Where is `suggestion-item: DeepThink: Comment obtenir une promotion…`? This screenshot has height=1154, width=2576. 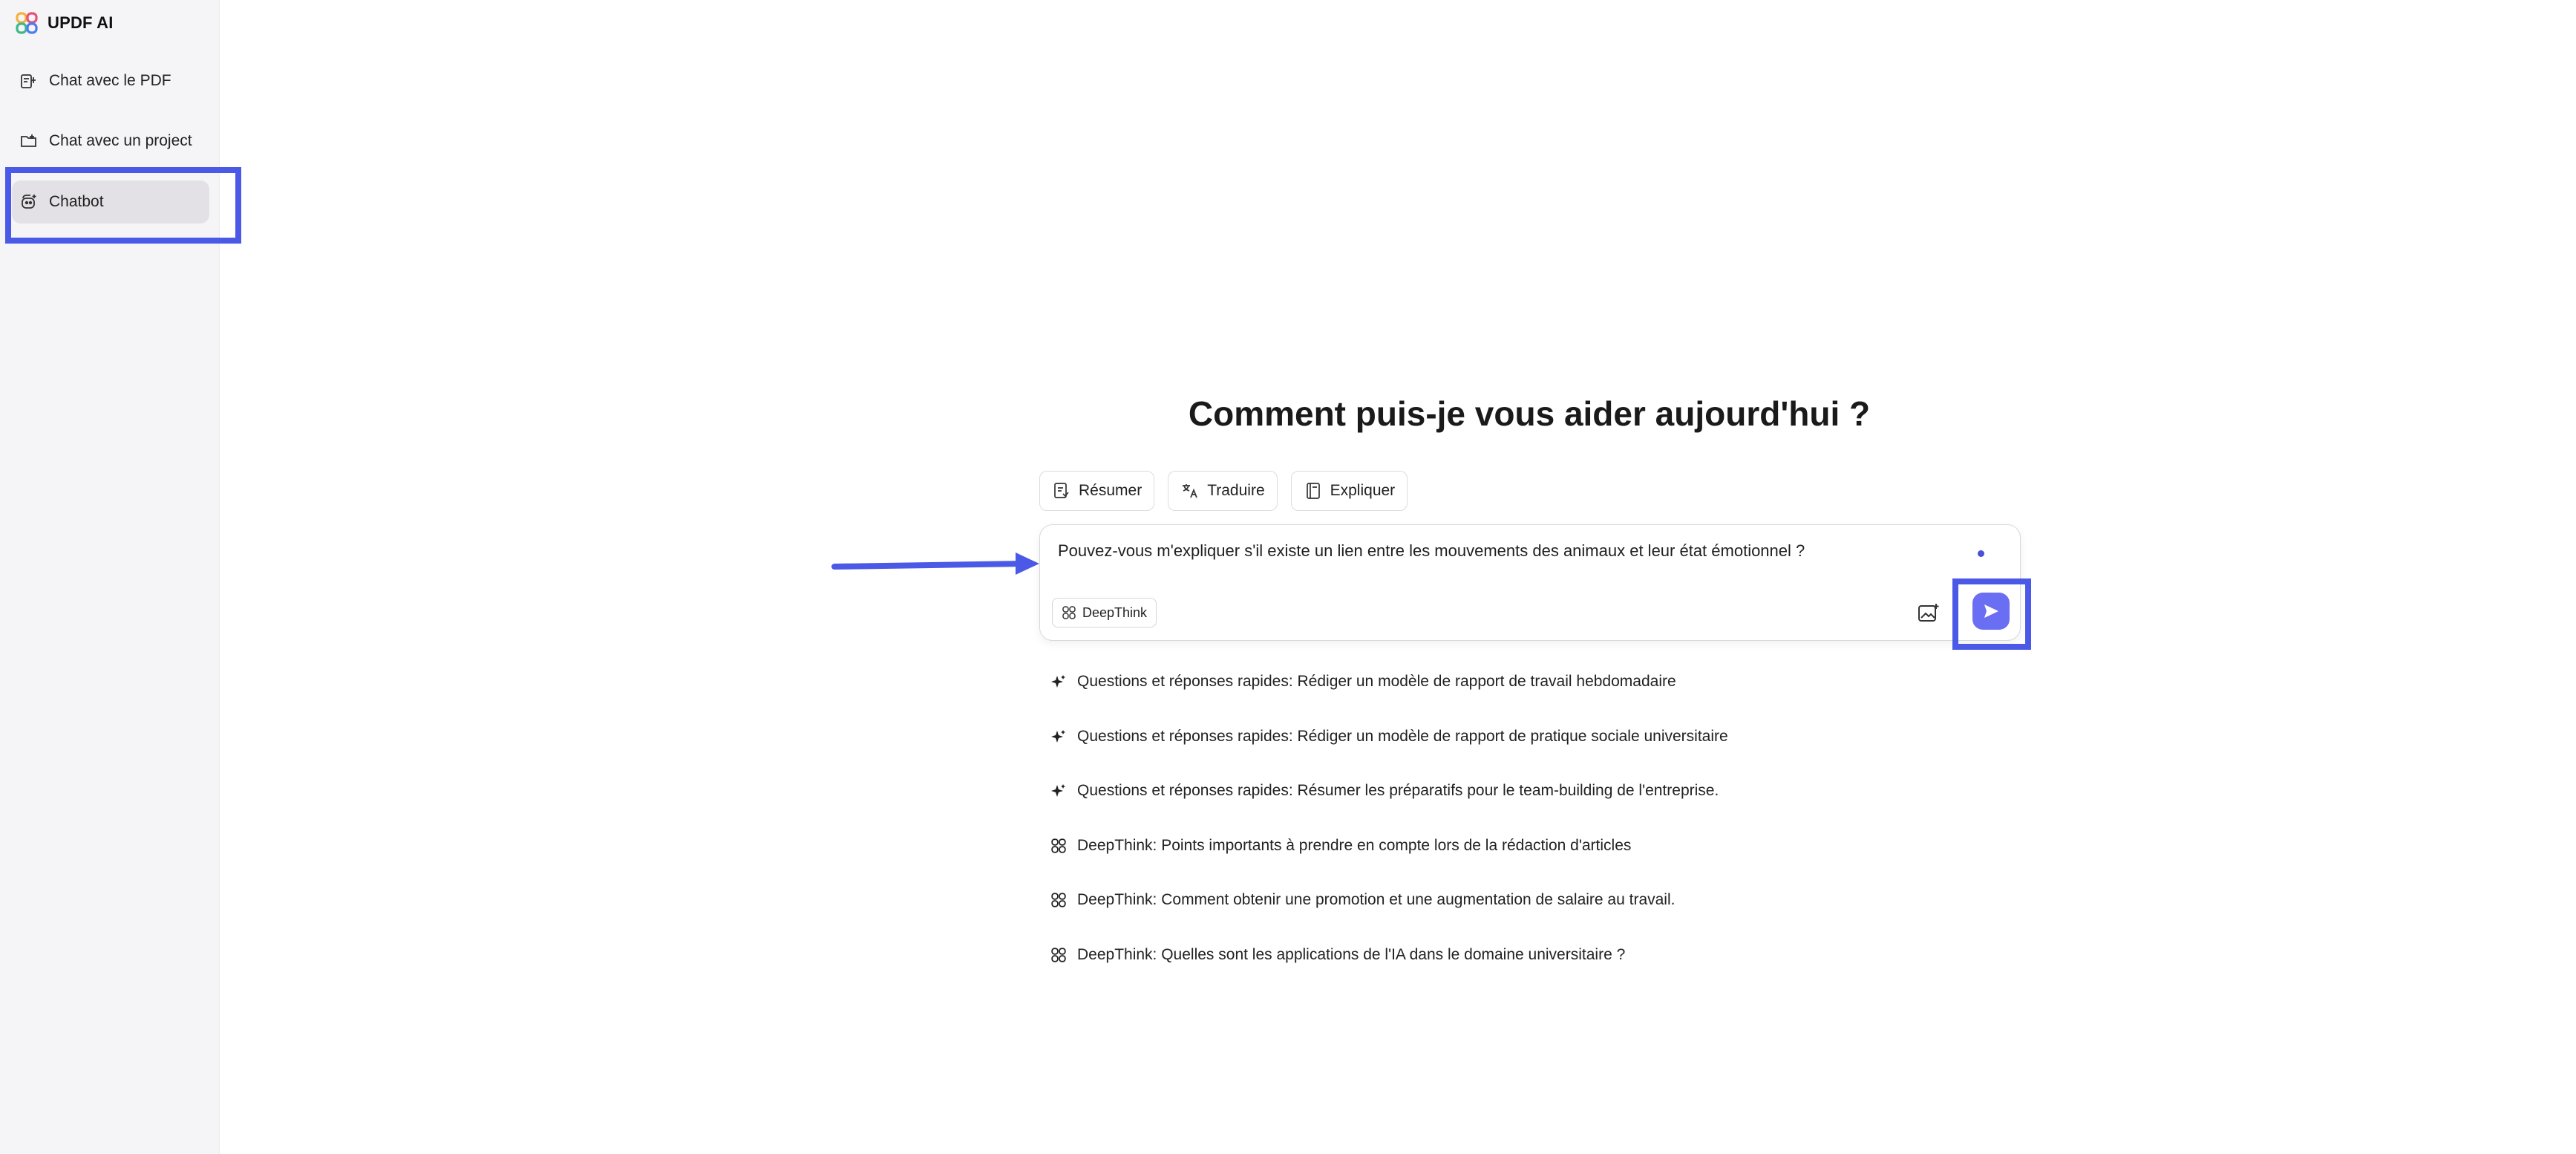 suggestion-item: DeepThink: Comment obtenir une promotion… is located at coordinates (1533, 900).